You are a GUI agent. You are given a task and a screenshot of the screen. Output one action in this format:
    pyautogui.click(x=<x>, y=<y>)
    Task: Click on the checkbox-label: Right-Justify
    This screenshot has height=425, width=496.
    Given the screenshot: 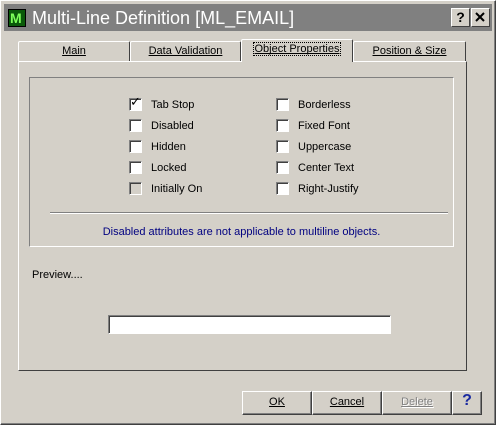 What is the action you would take?
    pyautogui.click(x=328, y=189)
    